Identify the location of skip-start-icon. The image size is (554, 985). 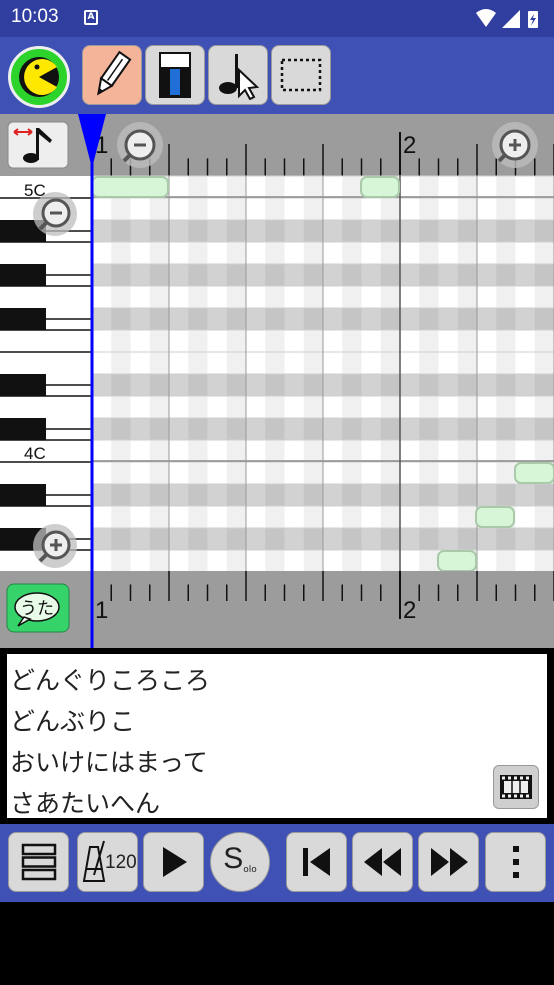
(316, 862).